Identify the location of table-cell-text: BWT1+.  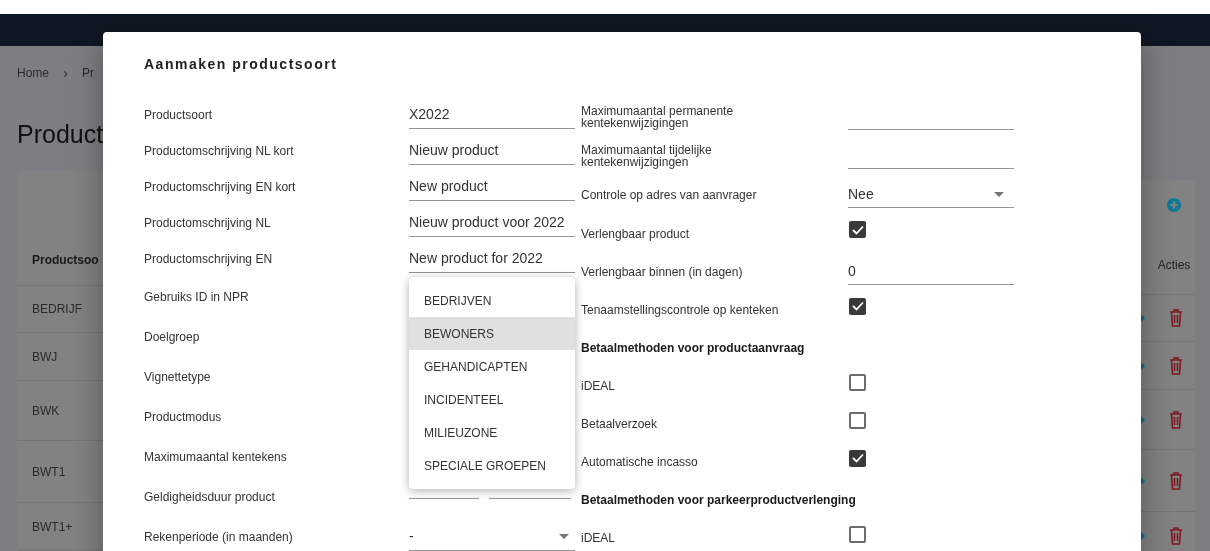
(52, 527).